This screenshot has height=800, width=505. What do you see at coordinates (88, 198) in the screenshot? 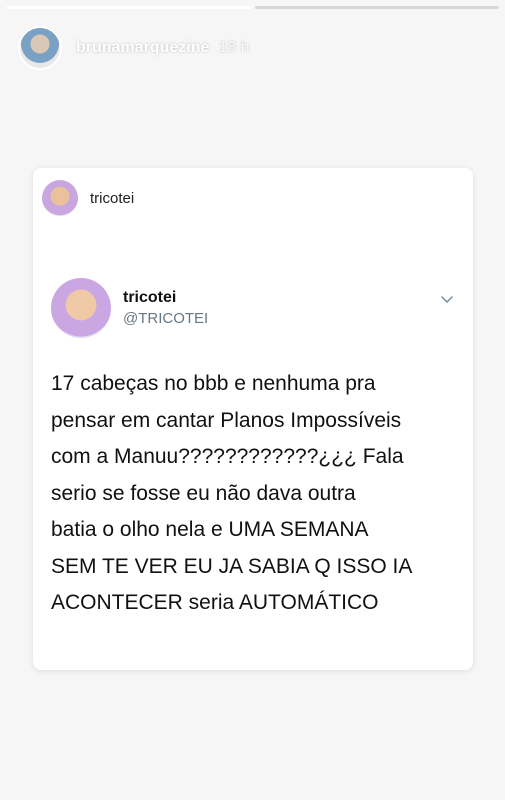
I see `card-header: tricotei` at bounding box center [88, 198].